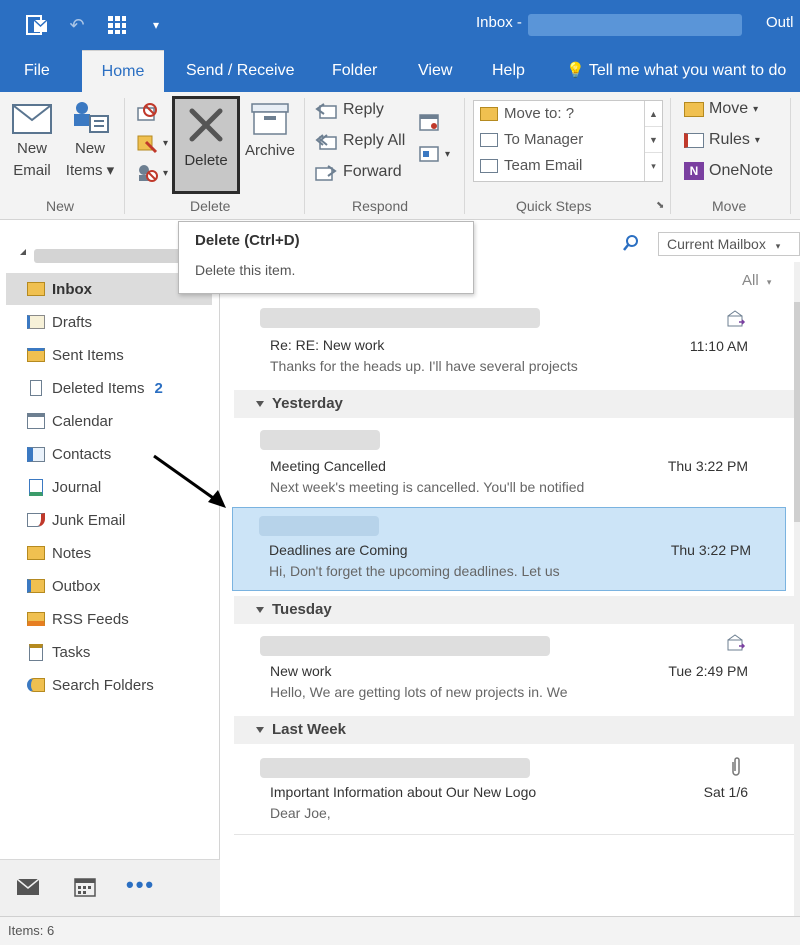 The image size is (800, 945). Describe the element at coordinates (28, 888) in the screenshot. I see `mail-icon` at that location.